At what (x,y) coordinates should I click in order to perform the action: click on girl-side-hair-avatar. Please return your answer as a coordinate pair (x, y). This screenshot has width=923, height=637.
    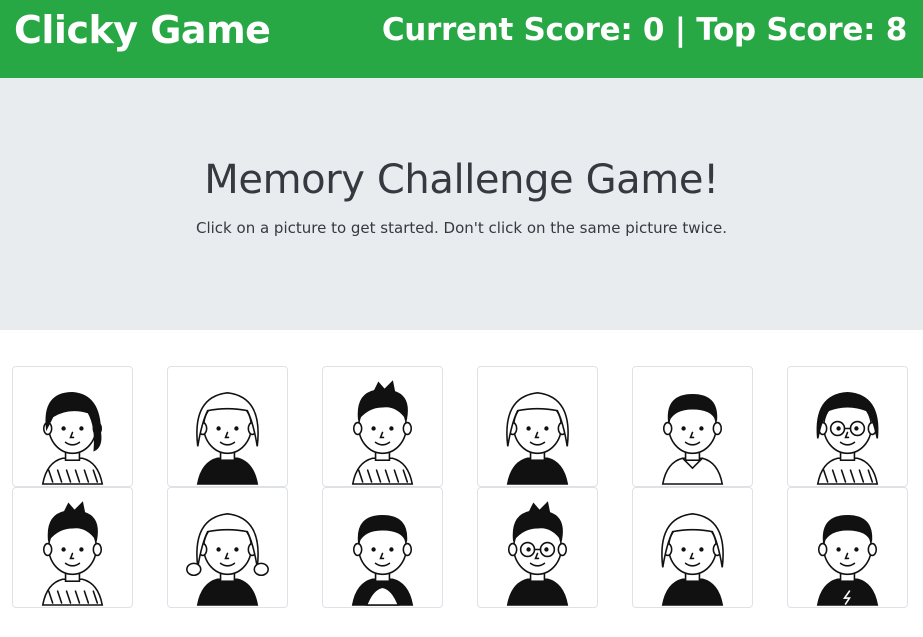
    Looking at the image, I should click on (72, 438).